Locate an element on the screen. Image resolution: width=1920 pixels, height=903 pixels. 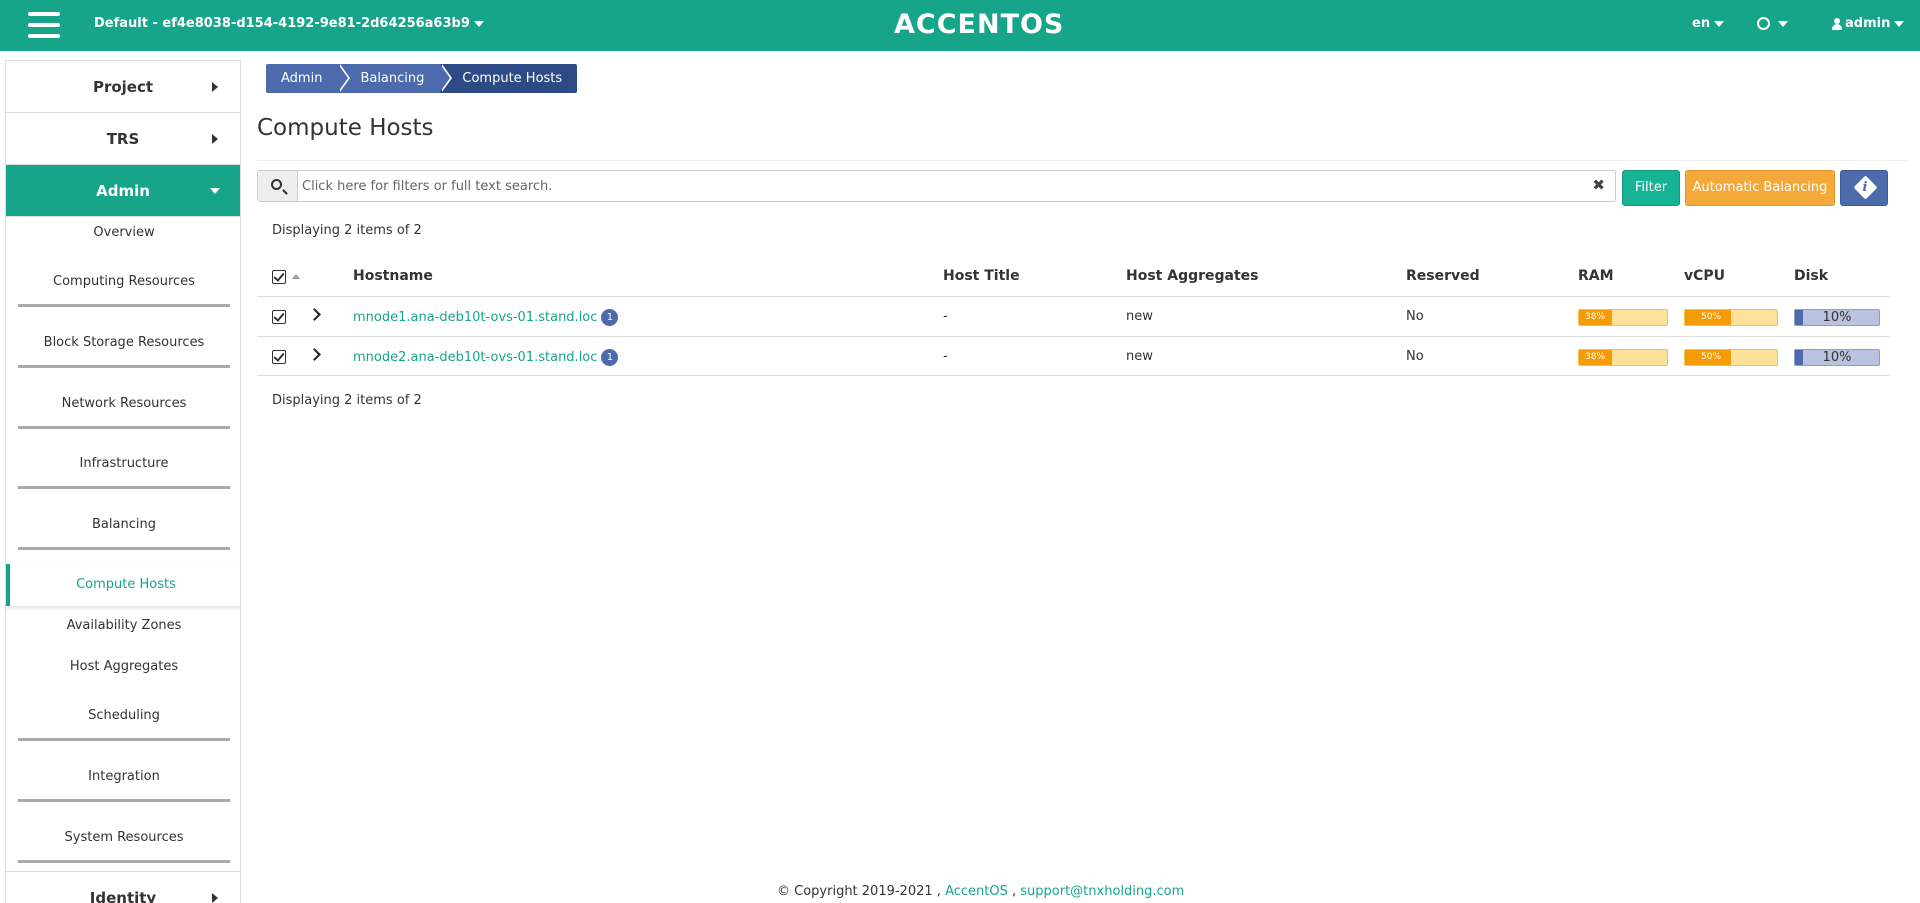
sidebar-section-label: TRS is located at coordinates (123, 138).